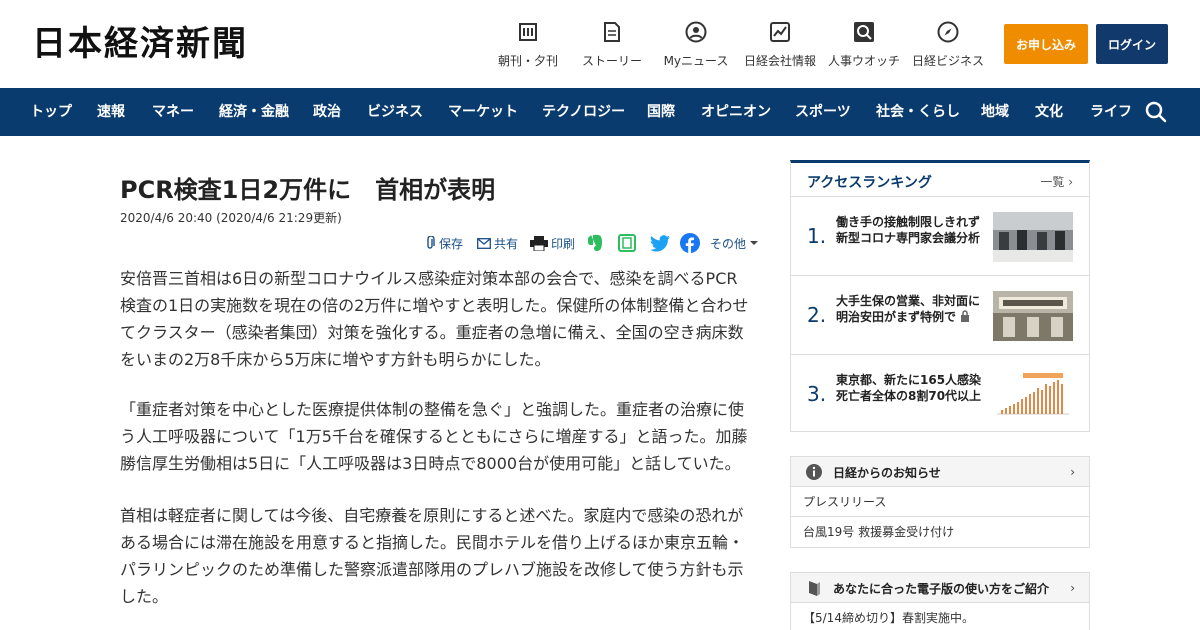 This screenshot has height=630, width=1200. Describe the element at coordinates (539, 243) in the screenshot. I see `printer-icon` at that location.